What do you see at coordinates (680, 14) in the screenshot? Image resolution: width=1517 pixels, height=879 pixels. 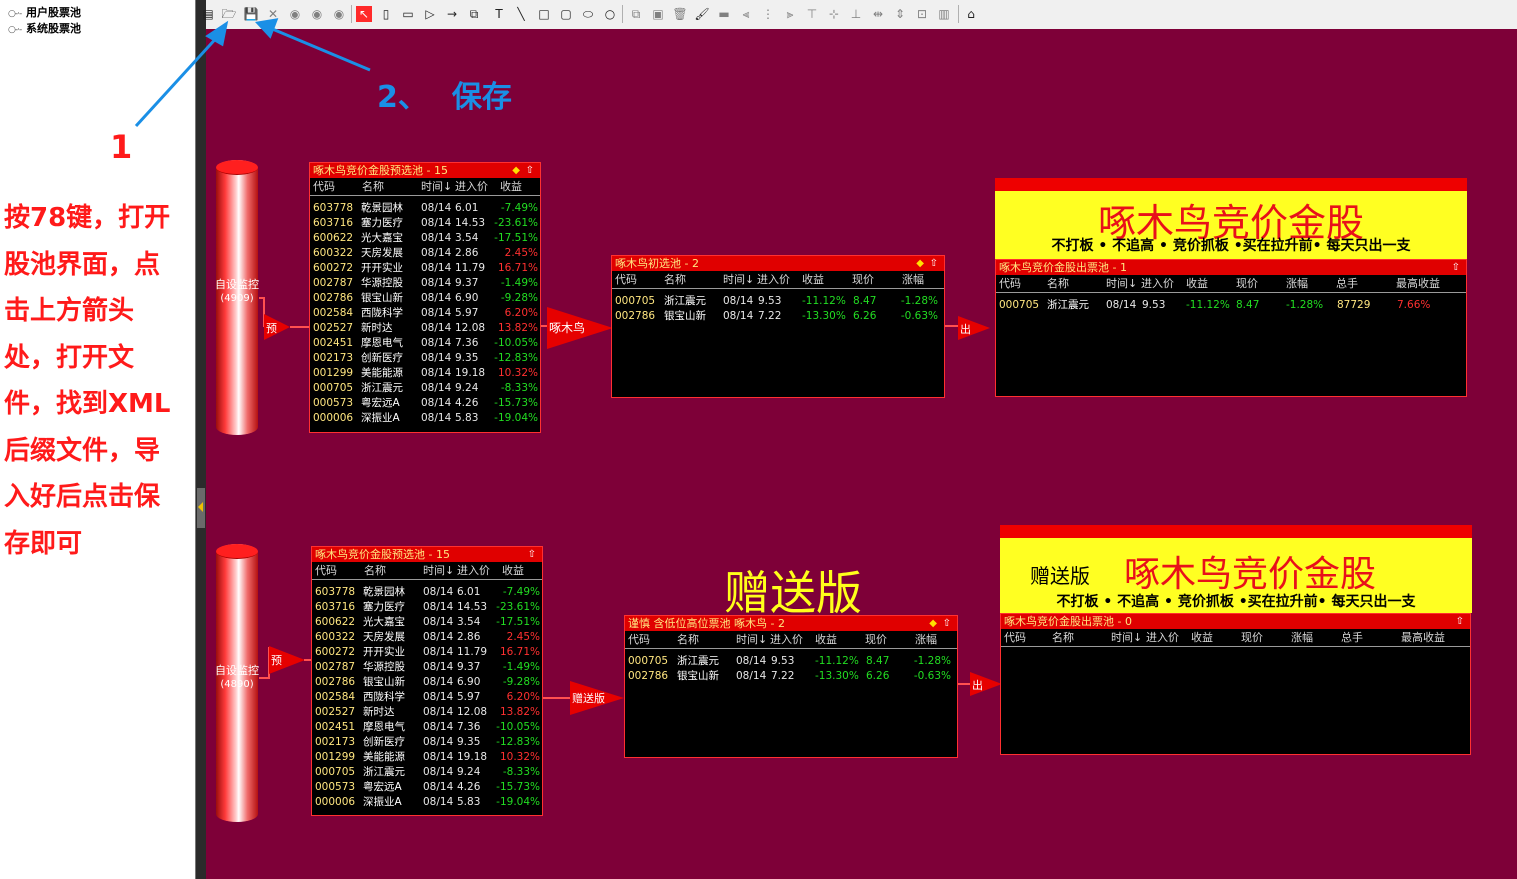 I see `trash-icon: 🗑` at bounding box center [680, 14].